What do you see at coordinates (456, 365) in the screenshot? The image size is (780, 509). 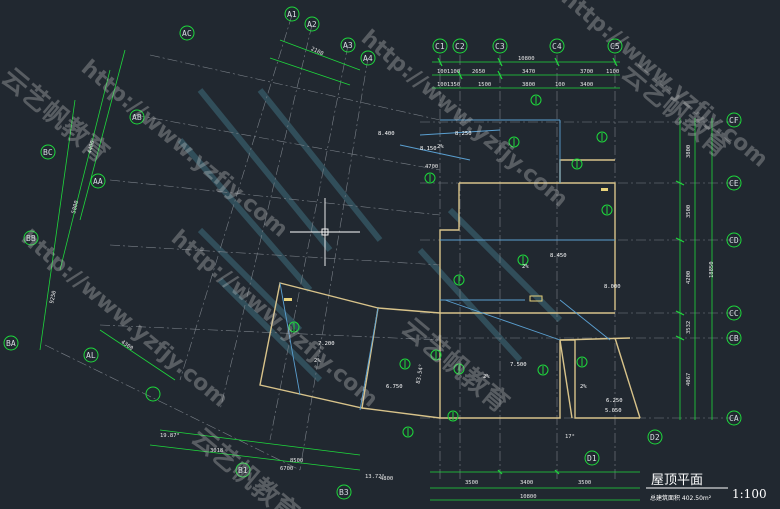 I see `watermark-brand-2: 云艺帆教育` at bounding box center [456, 365].